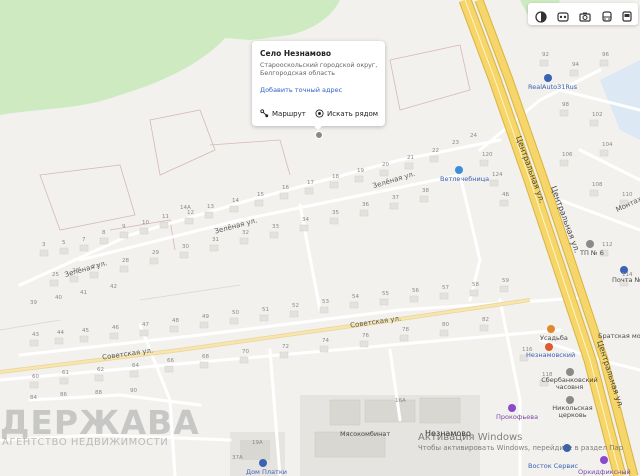  What do you see at coordinates (527, 350) in the screenshot?
I see `house-number: 116` at bounding box center [527, 350].